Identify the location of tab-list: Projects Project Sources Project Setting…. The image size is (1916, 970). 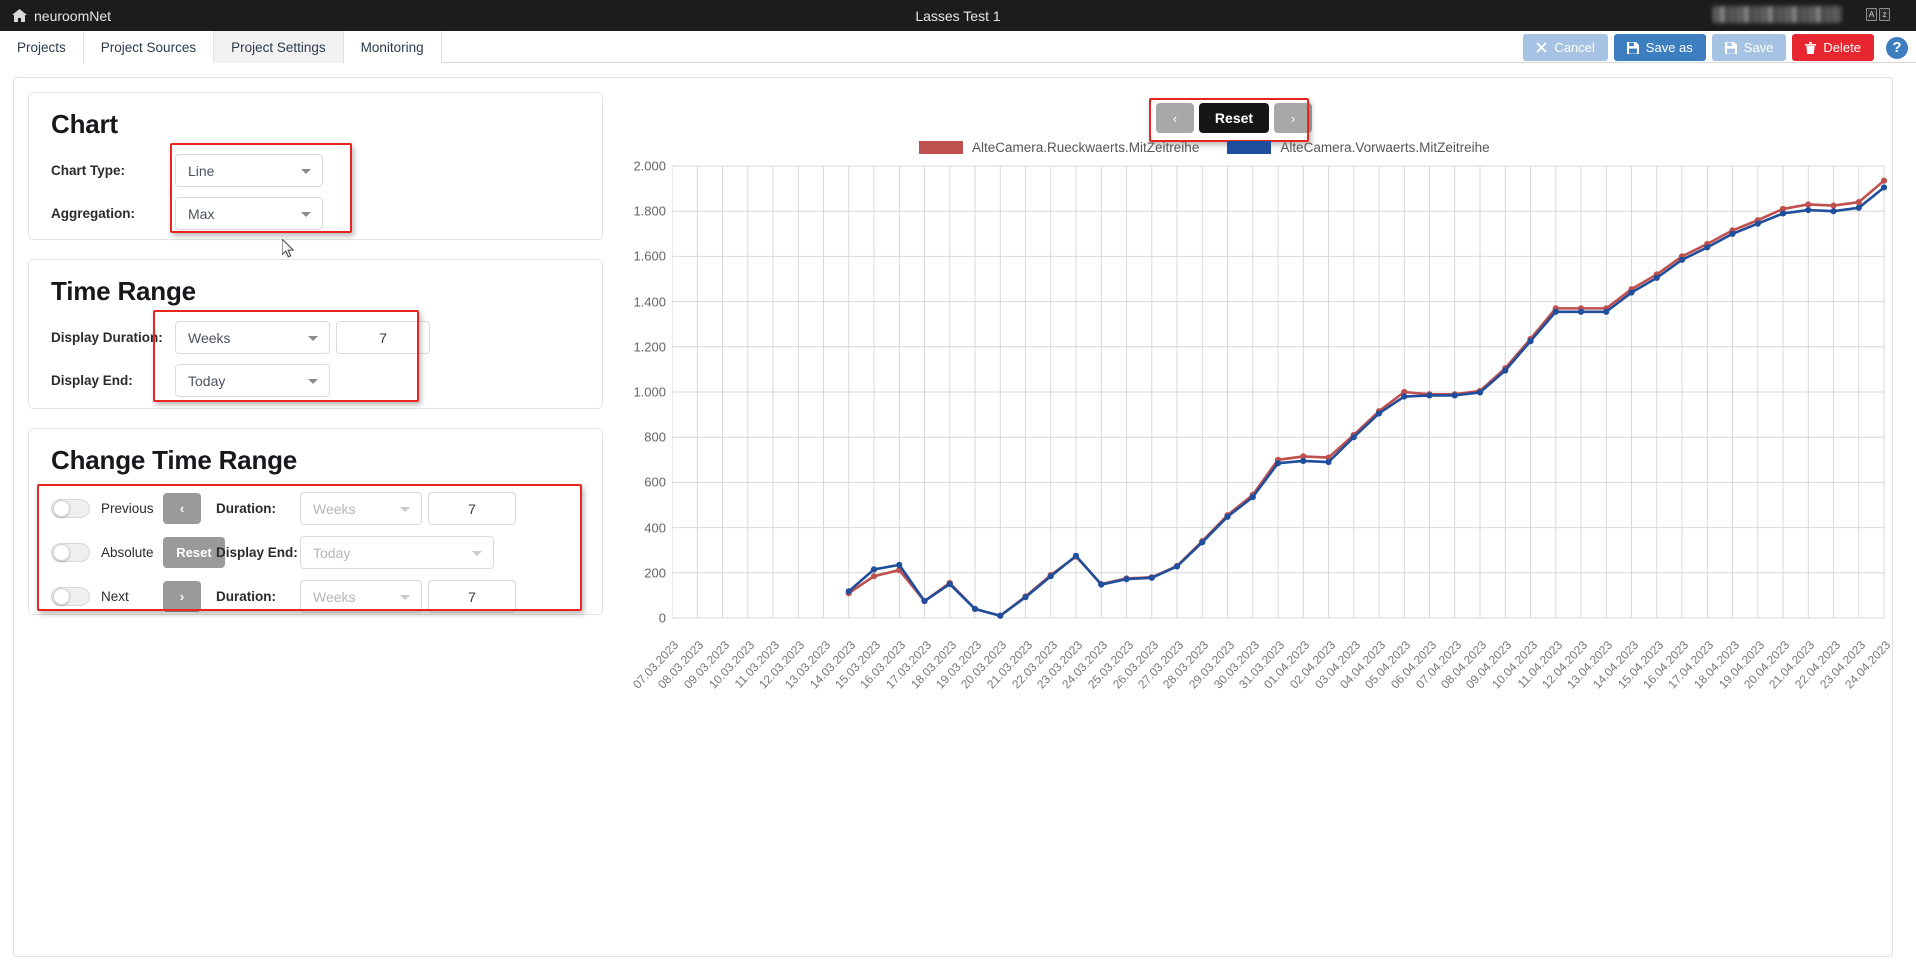
(221, 51).